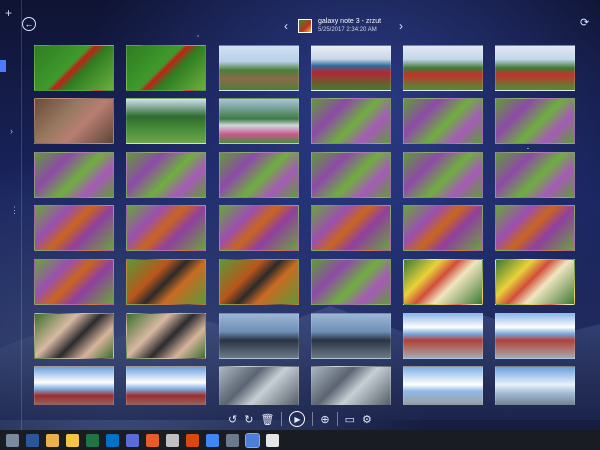 This screenshot has height=450, width=600. I want to click on rail-marker-icon: ›, so click(11, 131).